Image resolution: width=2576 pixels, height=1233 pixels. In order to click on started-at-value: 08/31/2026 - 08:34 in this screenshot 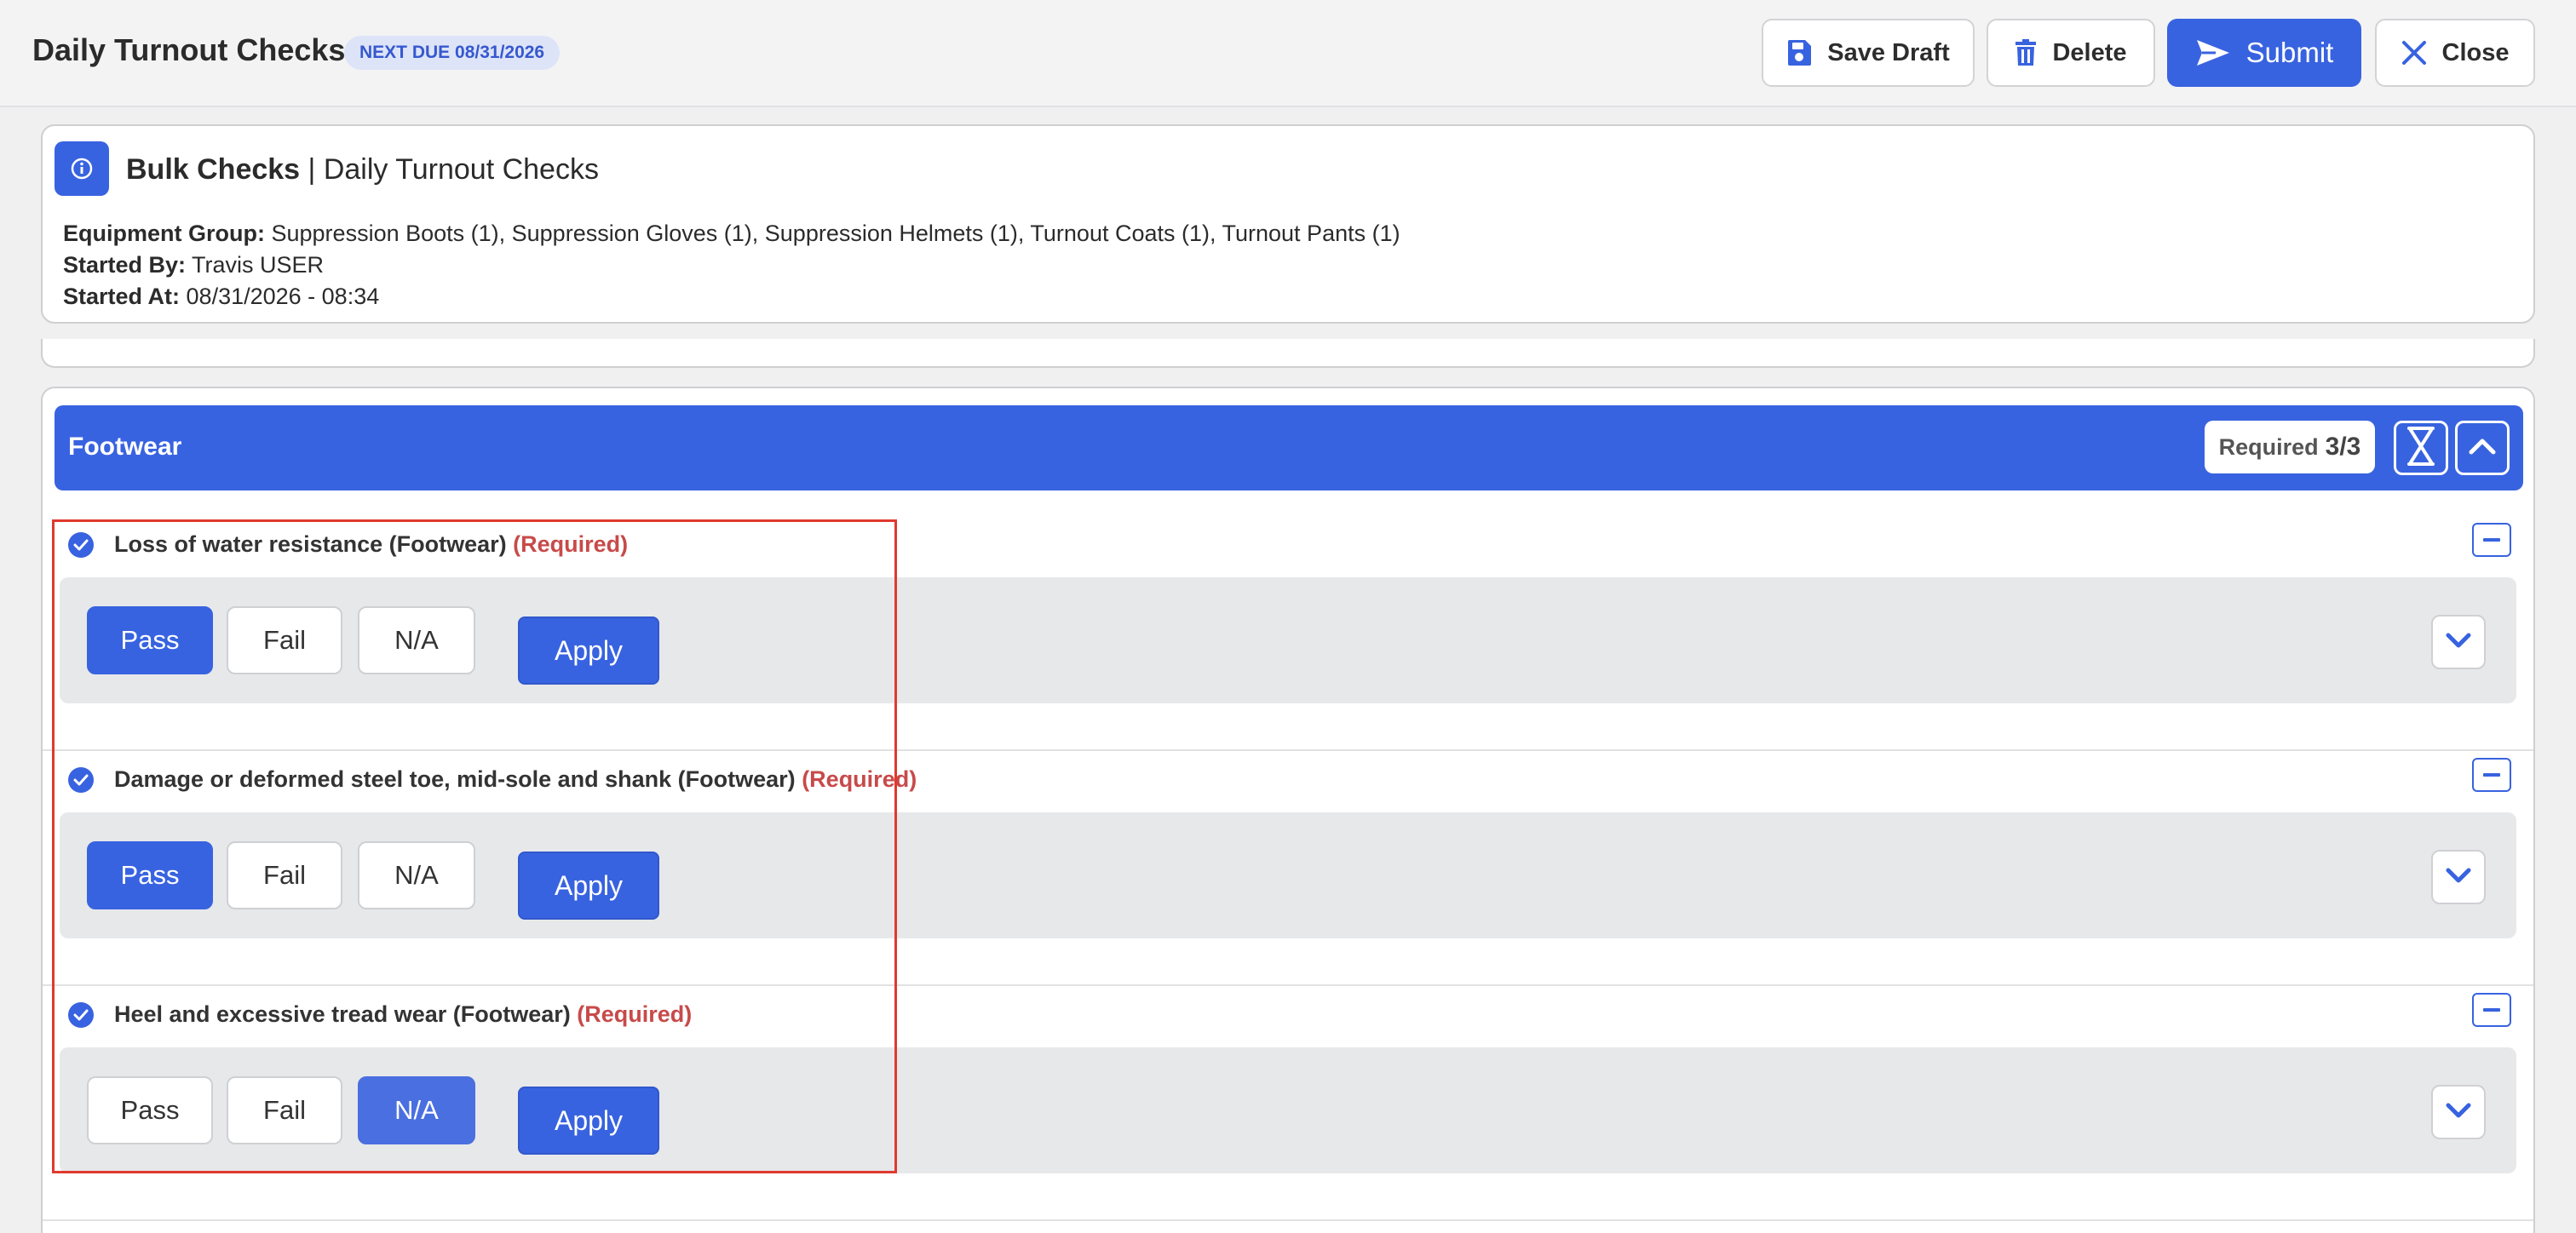, I will do `click(283, 296)`.